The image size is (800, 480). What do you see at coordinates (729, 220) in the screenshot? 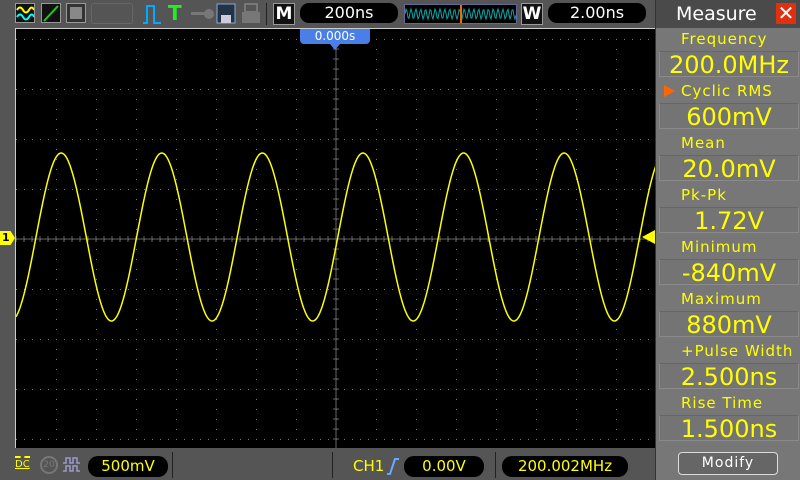
I see `measure-value: 1.72V` at bounding box center [729, 220].